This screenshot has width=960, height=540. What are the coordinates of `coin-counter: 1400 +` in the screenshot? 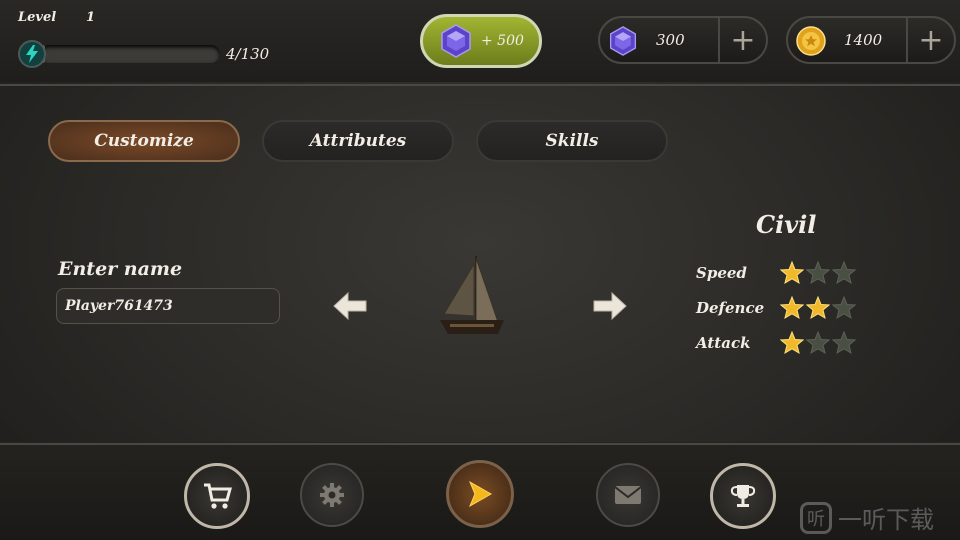 It's located at (871, 40).